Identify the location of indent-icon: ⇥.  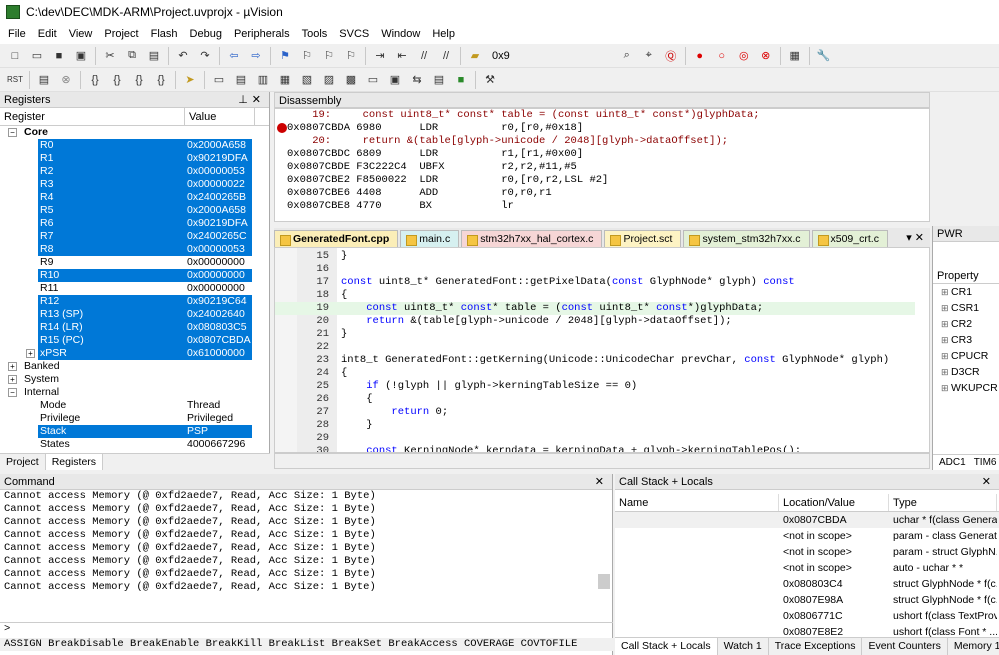
(380, 56).